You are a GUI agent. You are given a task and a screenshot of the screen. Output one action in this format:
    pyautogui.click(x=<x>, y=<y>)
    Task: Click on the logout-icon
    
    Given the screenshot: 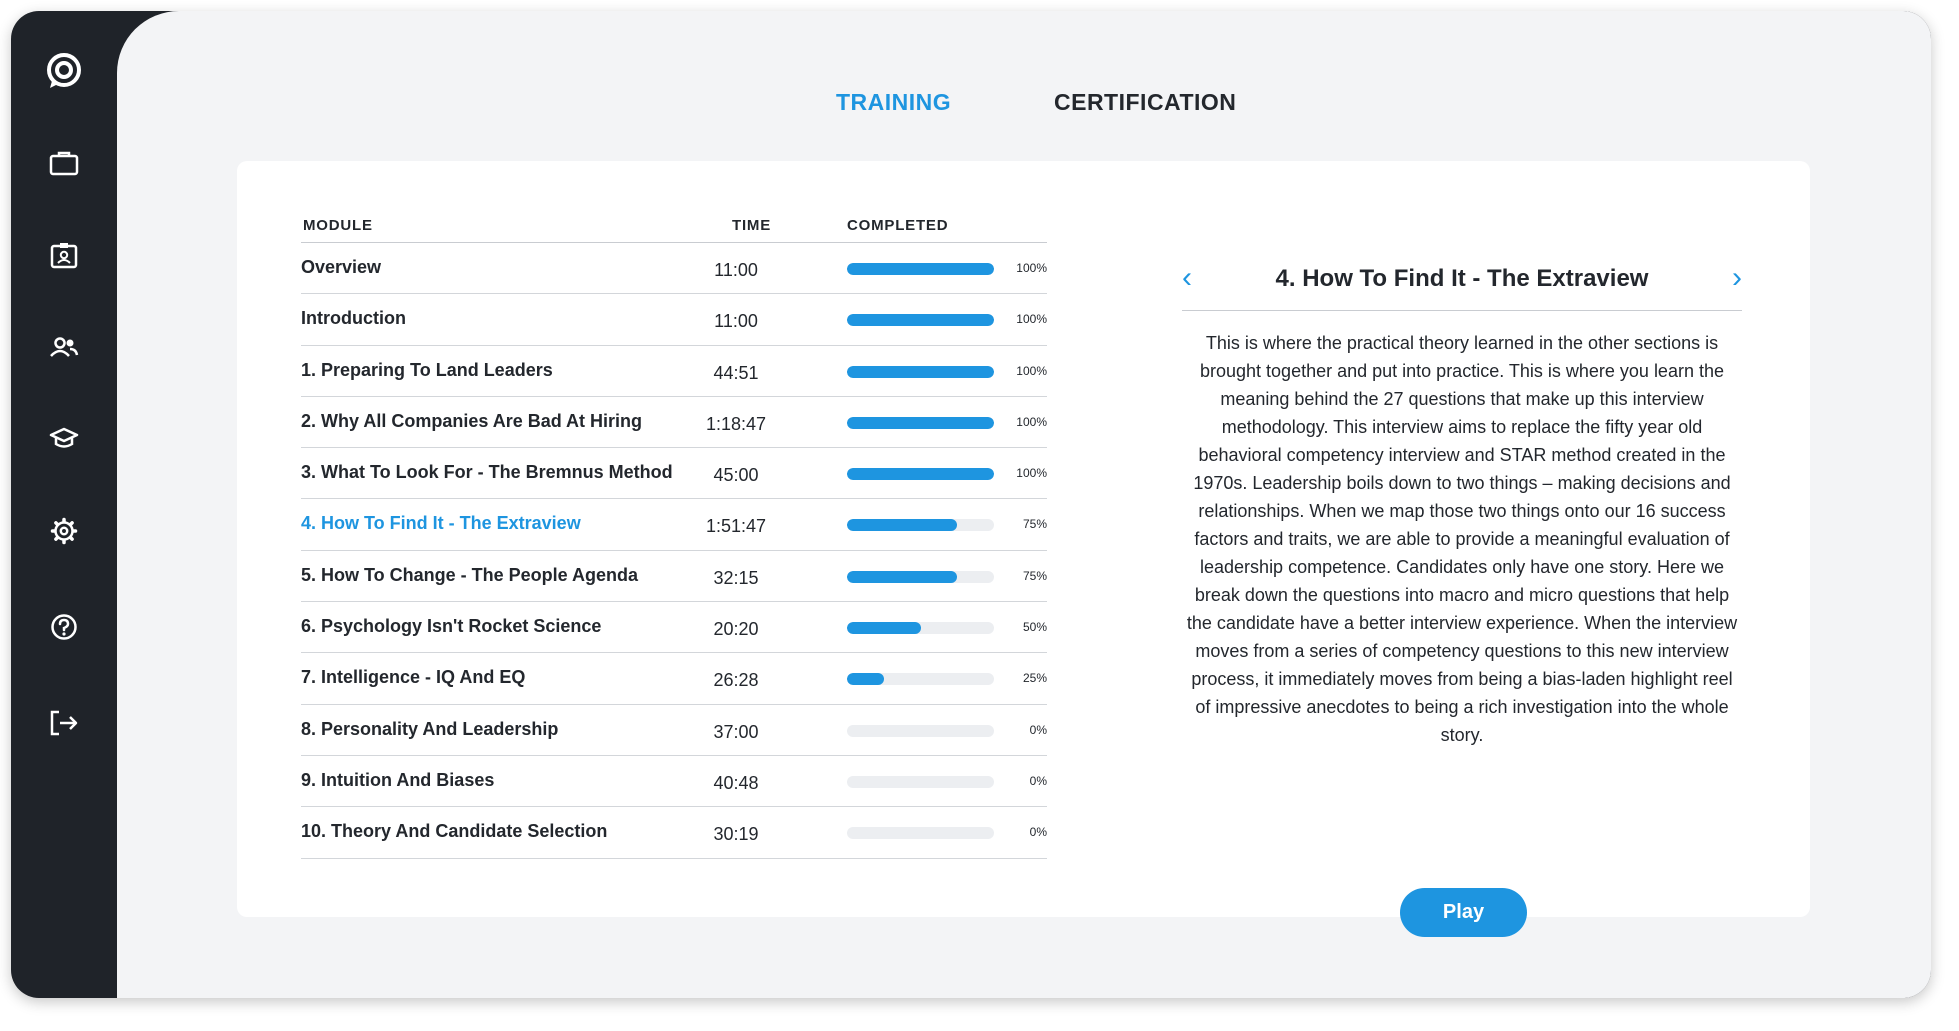 What is the action you would take?
    pyautogui.click(x=64, y=723)
    